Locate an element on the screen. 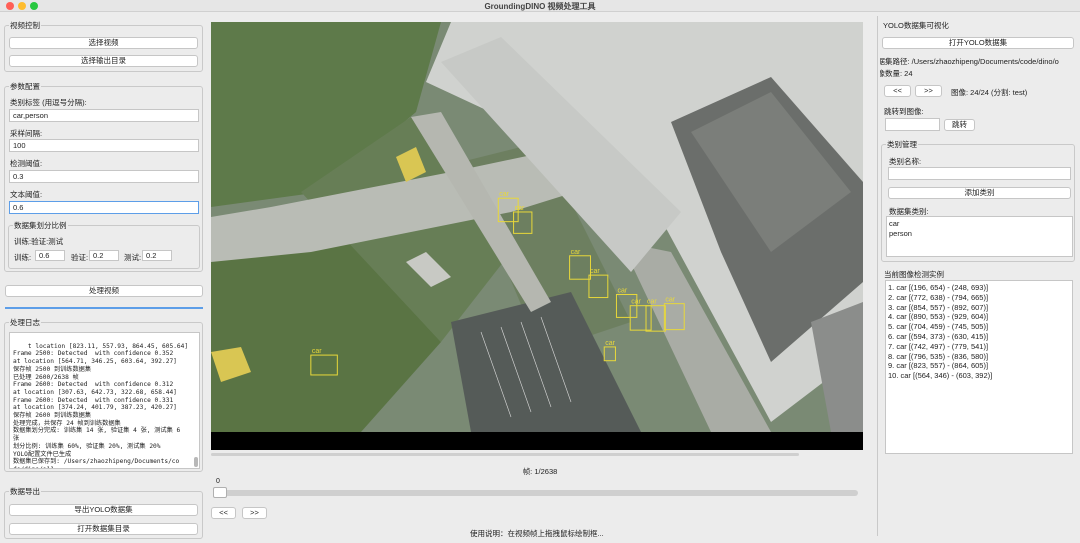 This screenshot has width=1080, height=543. export-title: 数据导出 is located at coordinates (25, 491).